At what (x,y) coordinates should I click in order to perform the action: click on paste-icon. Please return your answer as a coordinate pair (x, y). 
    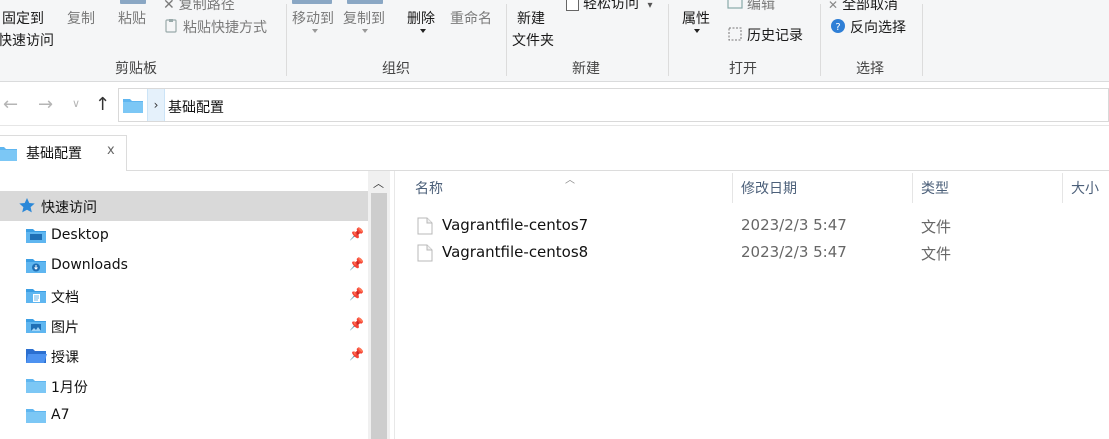
    Looking at the image, I should click on (133, 2).